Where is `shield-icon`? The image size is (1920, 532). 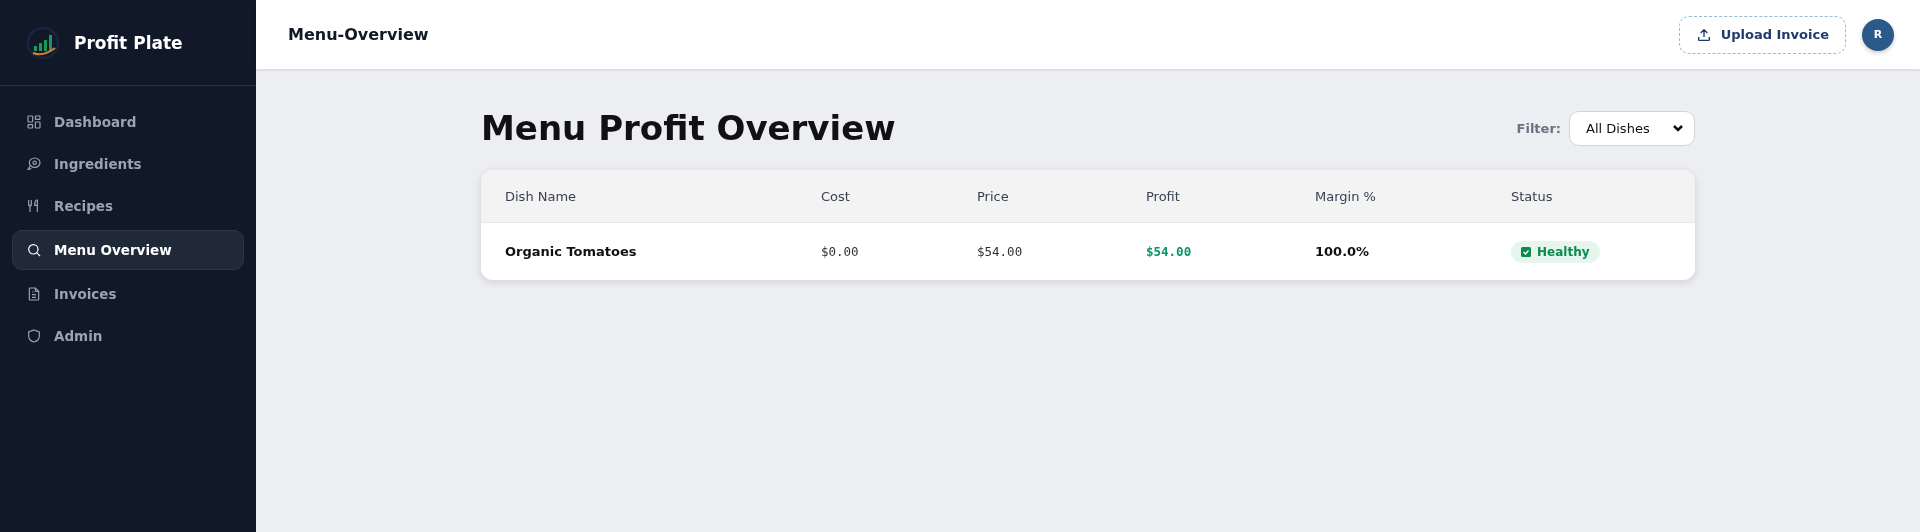 shield-icon is located at coordinates (34, 336).